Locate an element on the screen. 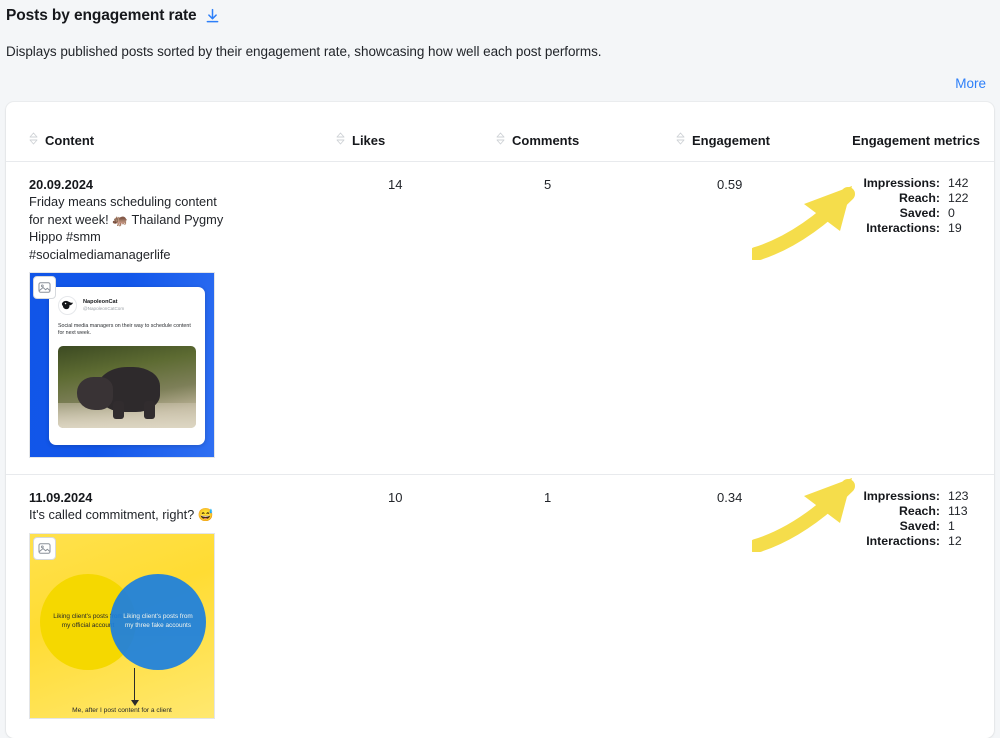  post-date: 11.09.2024 is located at coordinates (61, 497).